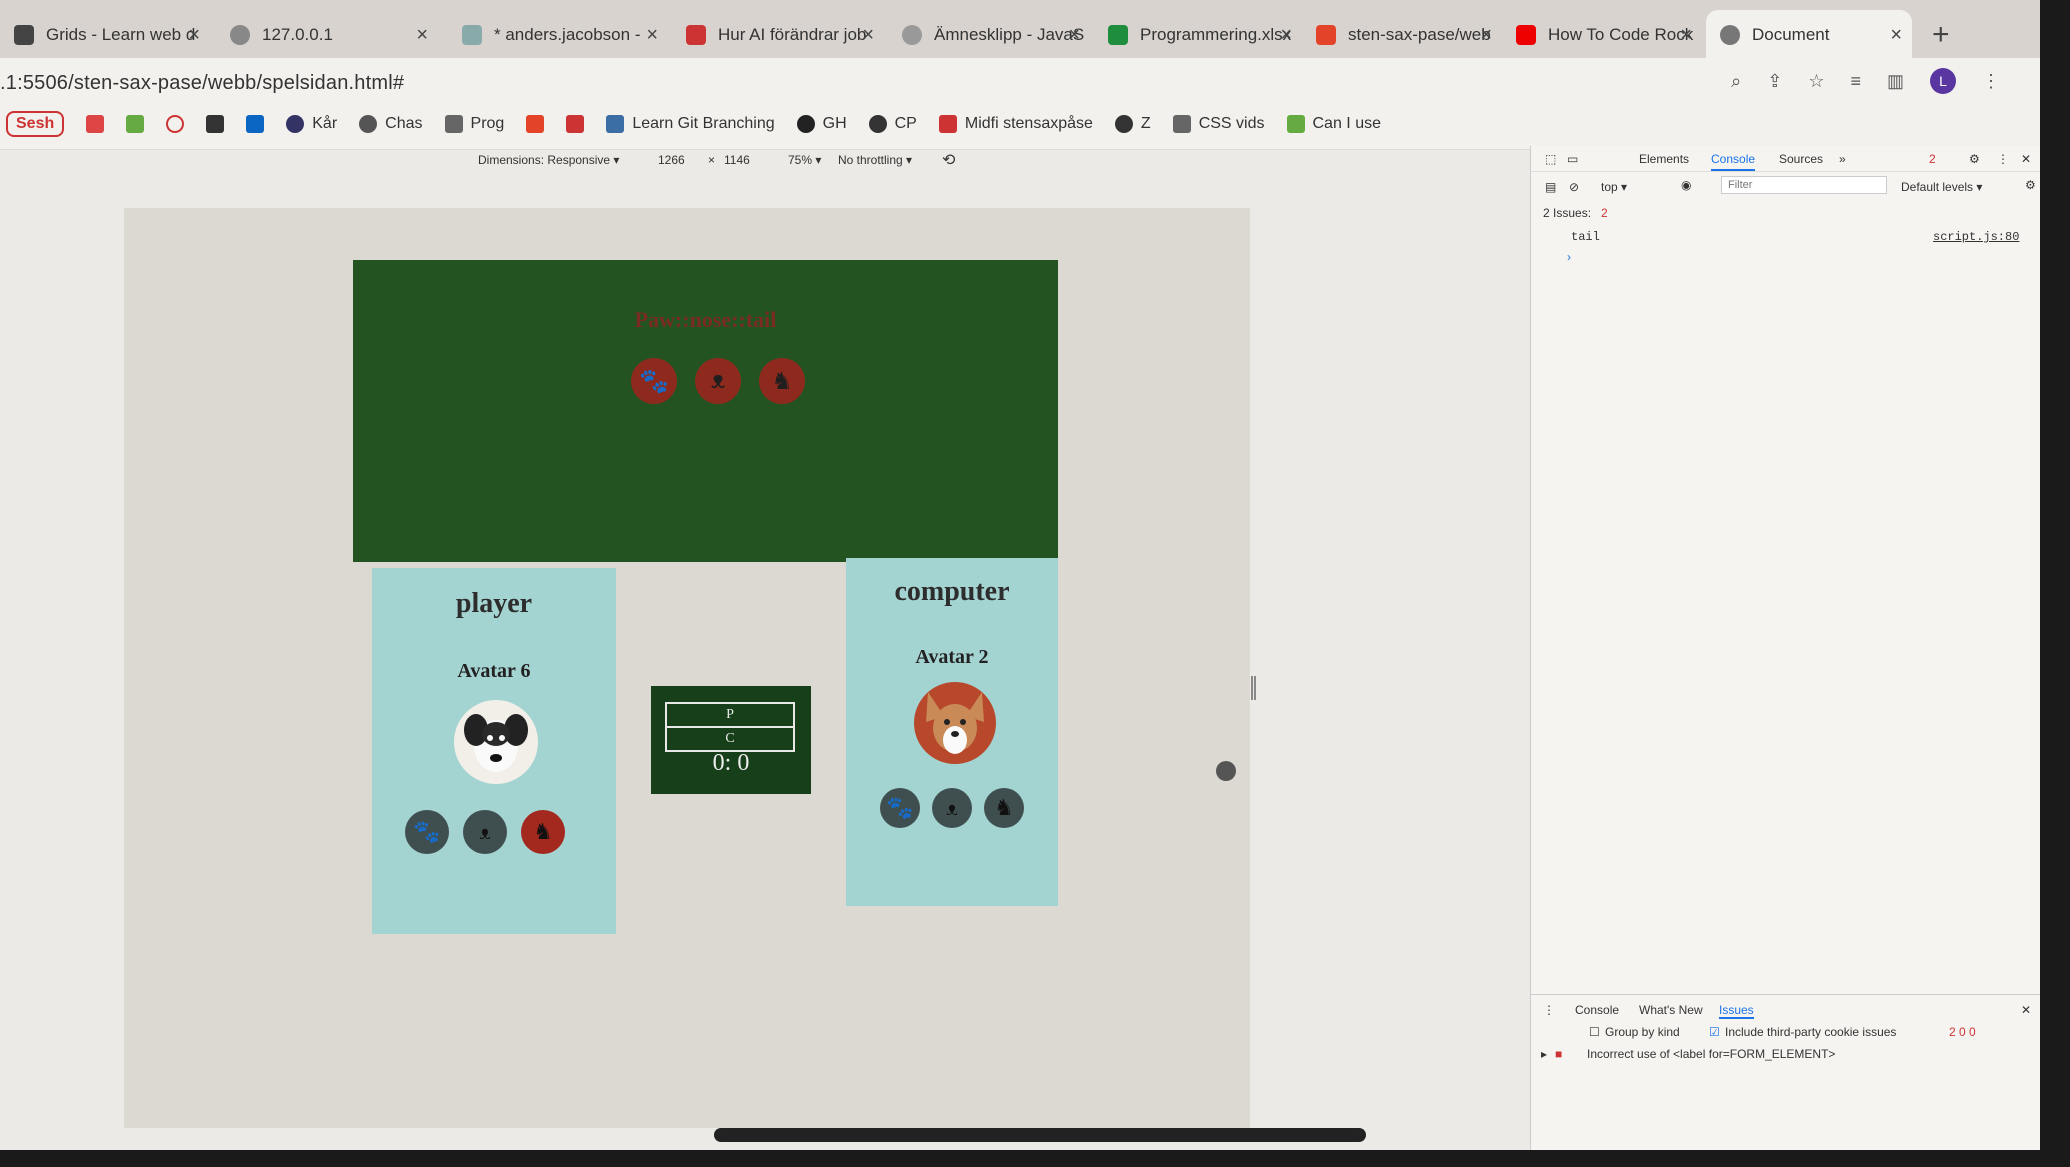 The image size is (2070, 1167). What do you see at coordinates (1941, 187) in the screenshot?
I see `levels-select: Default levels ▾` at bounding box center [1941, 187].